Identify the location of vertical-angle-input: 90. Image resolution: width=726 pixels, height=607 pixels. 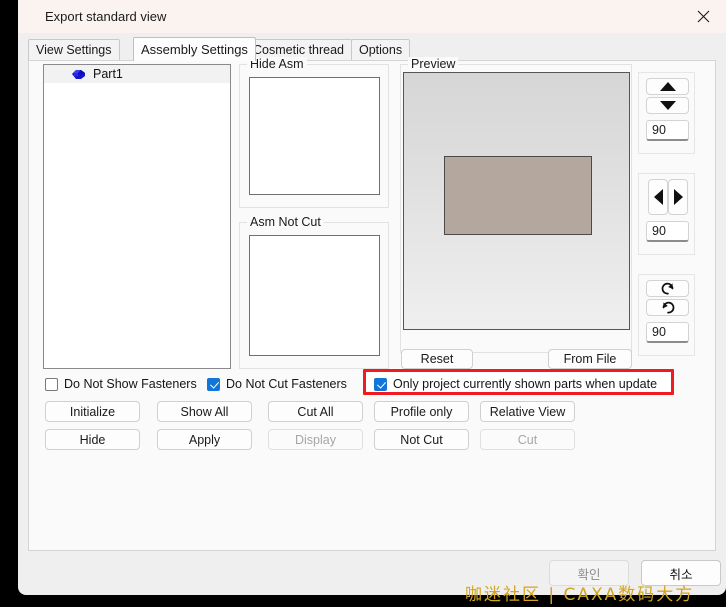
(667, 130).